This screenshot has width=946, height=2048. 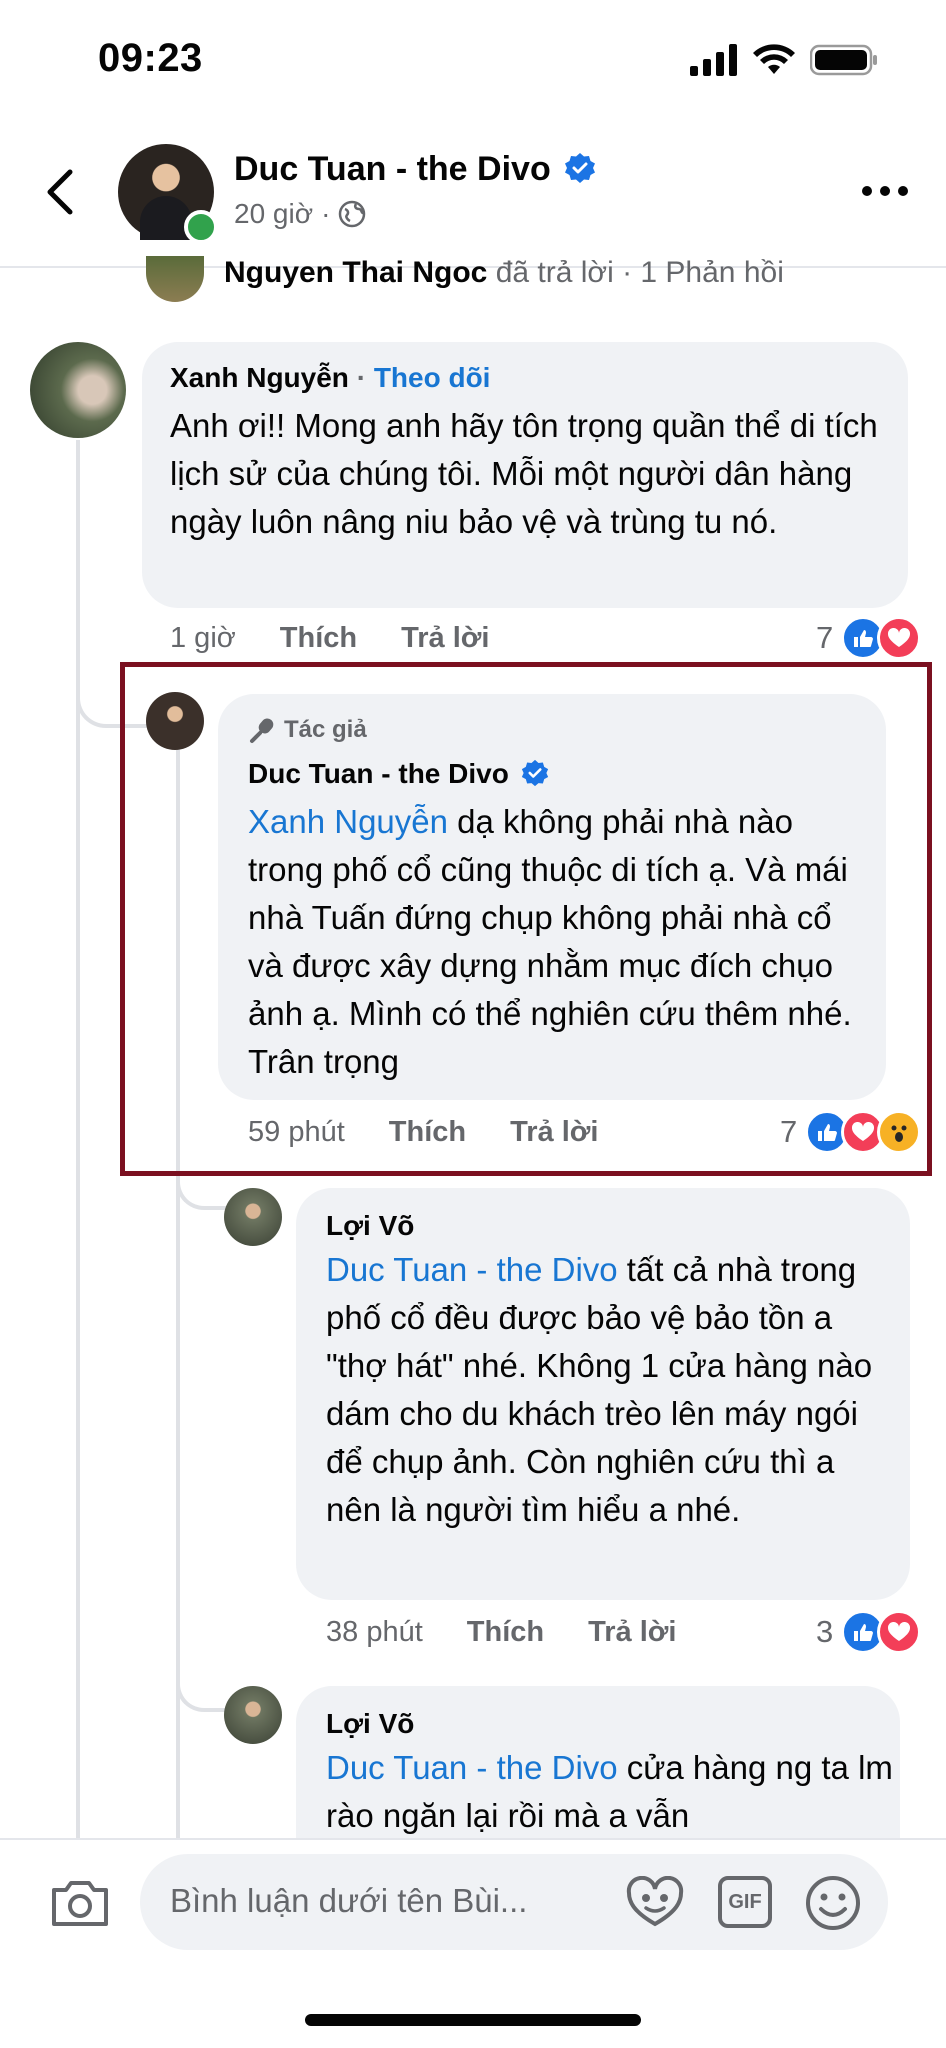 I want to click on post-time: 20 giờ, so click(x=274, y=213).